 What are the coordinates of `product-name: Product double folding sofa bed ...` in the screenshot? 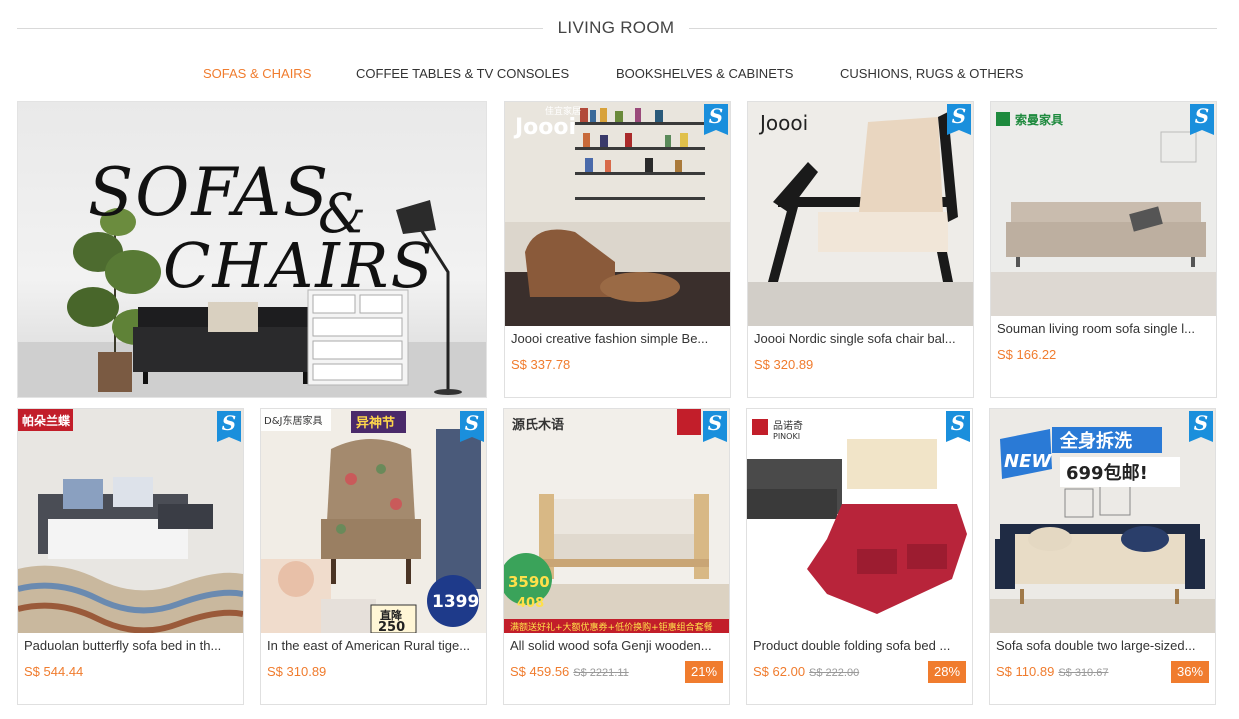 It's located at (859, 646).